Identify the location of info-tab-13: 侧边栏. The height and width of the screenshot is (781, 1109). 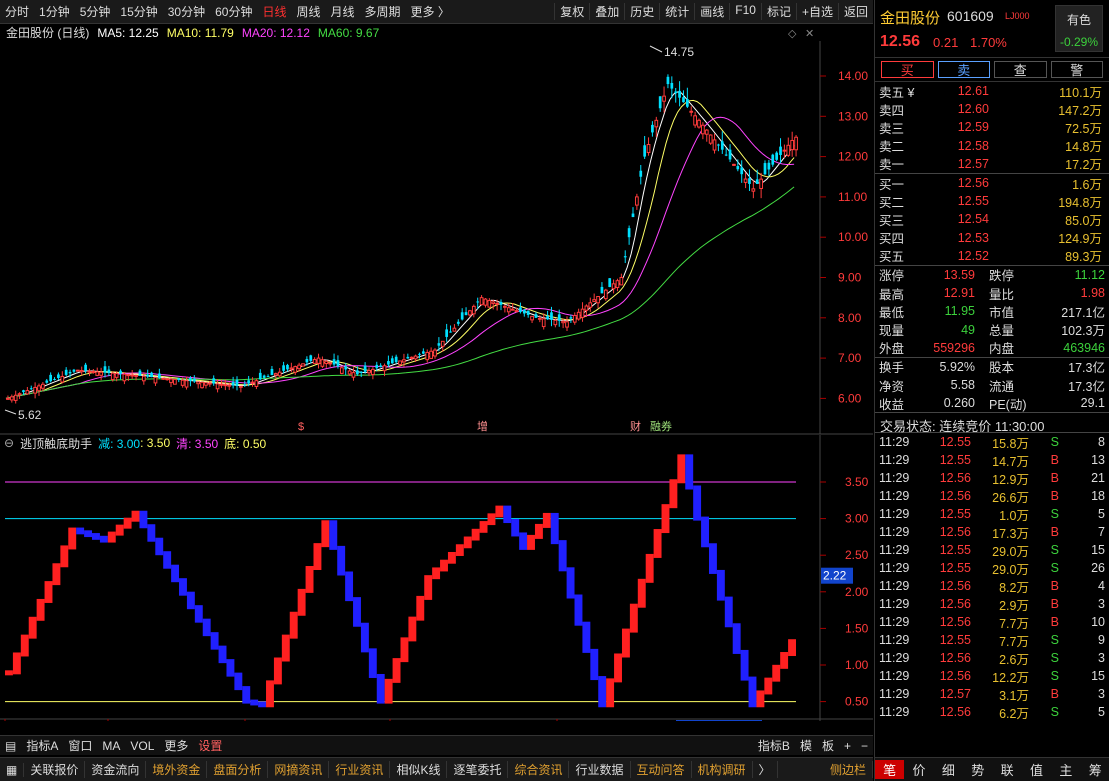
(848, 769).